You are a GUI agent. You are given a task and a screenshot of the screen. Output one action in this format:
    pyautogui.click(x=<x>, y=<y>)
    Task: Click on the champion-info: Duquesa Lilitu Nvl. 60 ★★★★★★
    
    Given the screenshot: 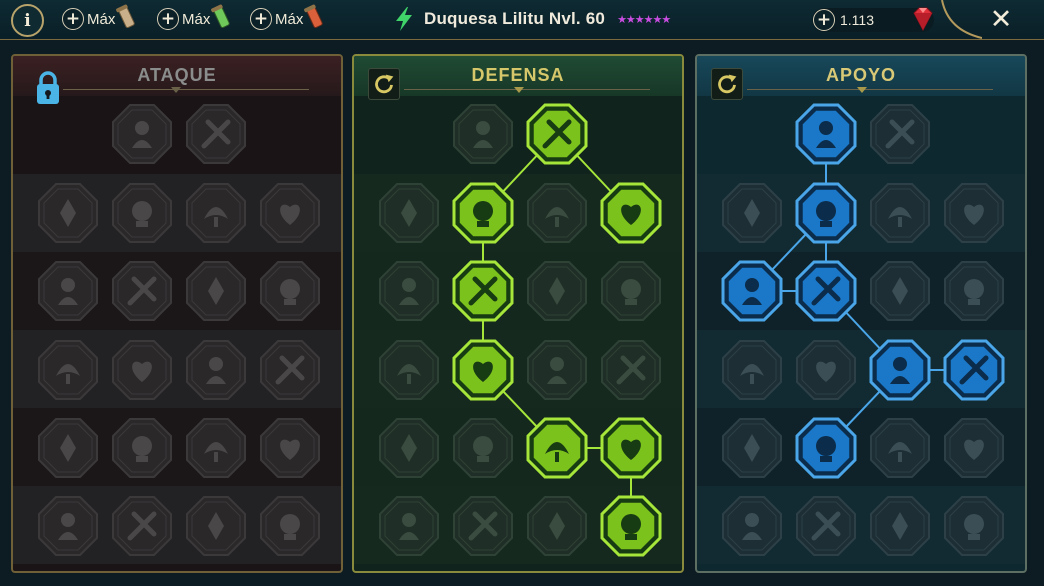 What is the action you would take?
    pyautogui.click(x=531, y=19)
    